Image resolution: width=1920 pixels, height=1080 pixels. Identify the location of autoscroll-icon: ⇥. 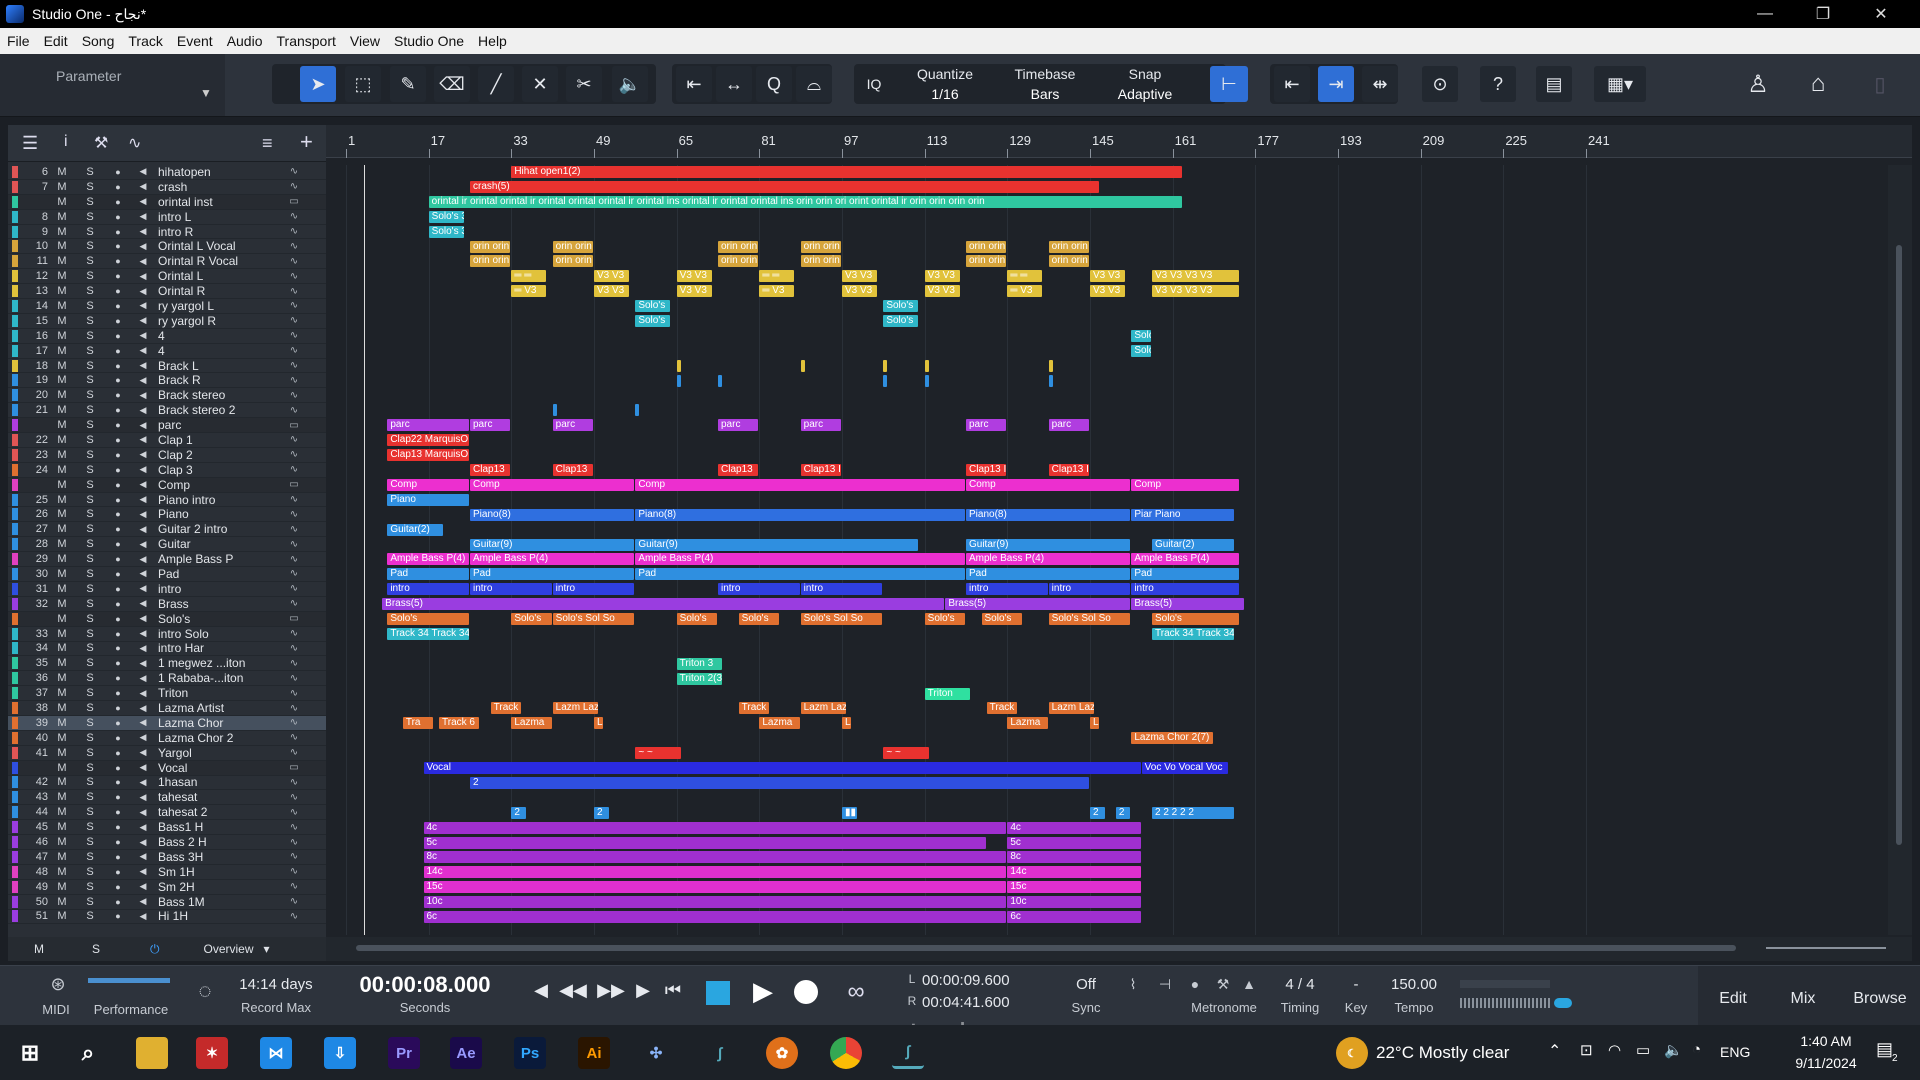
(1336, 84).